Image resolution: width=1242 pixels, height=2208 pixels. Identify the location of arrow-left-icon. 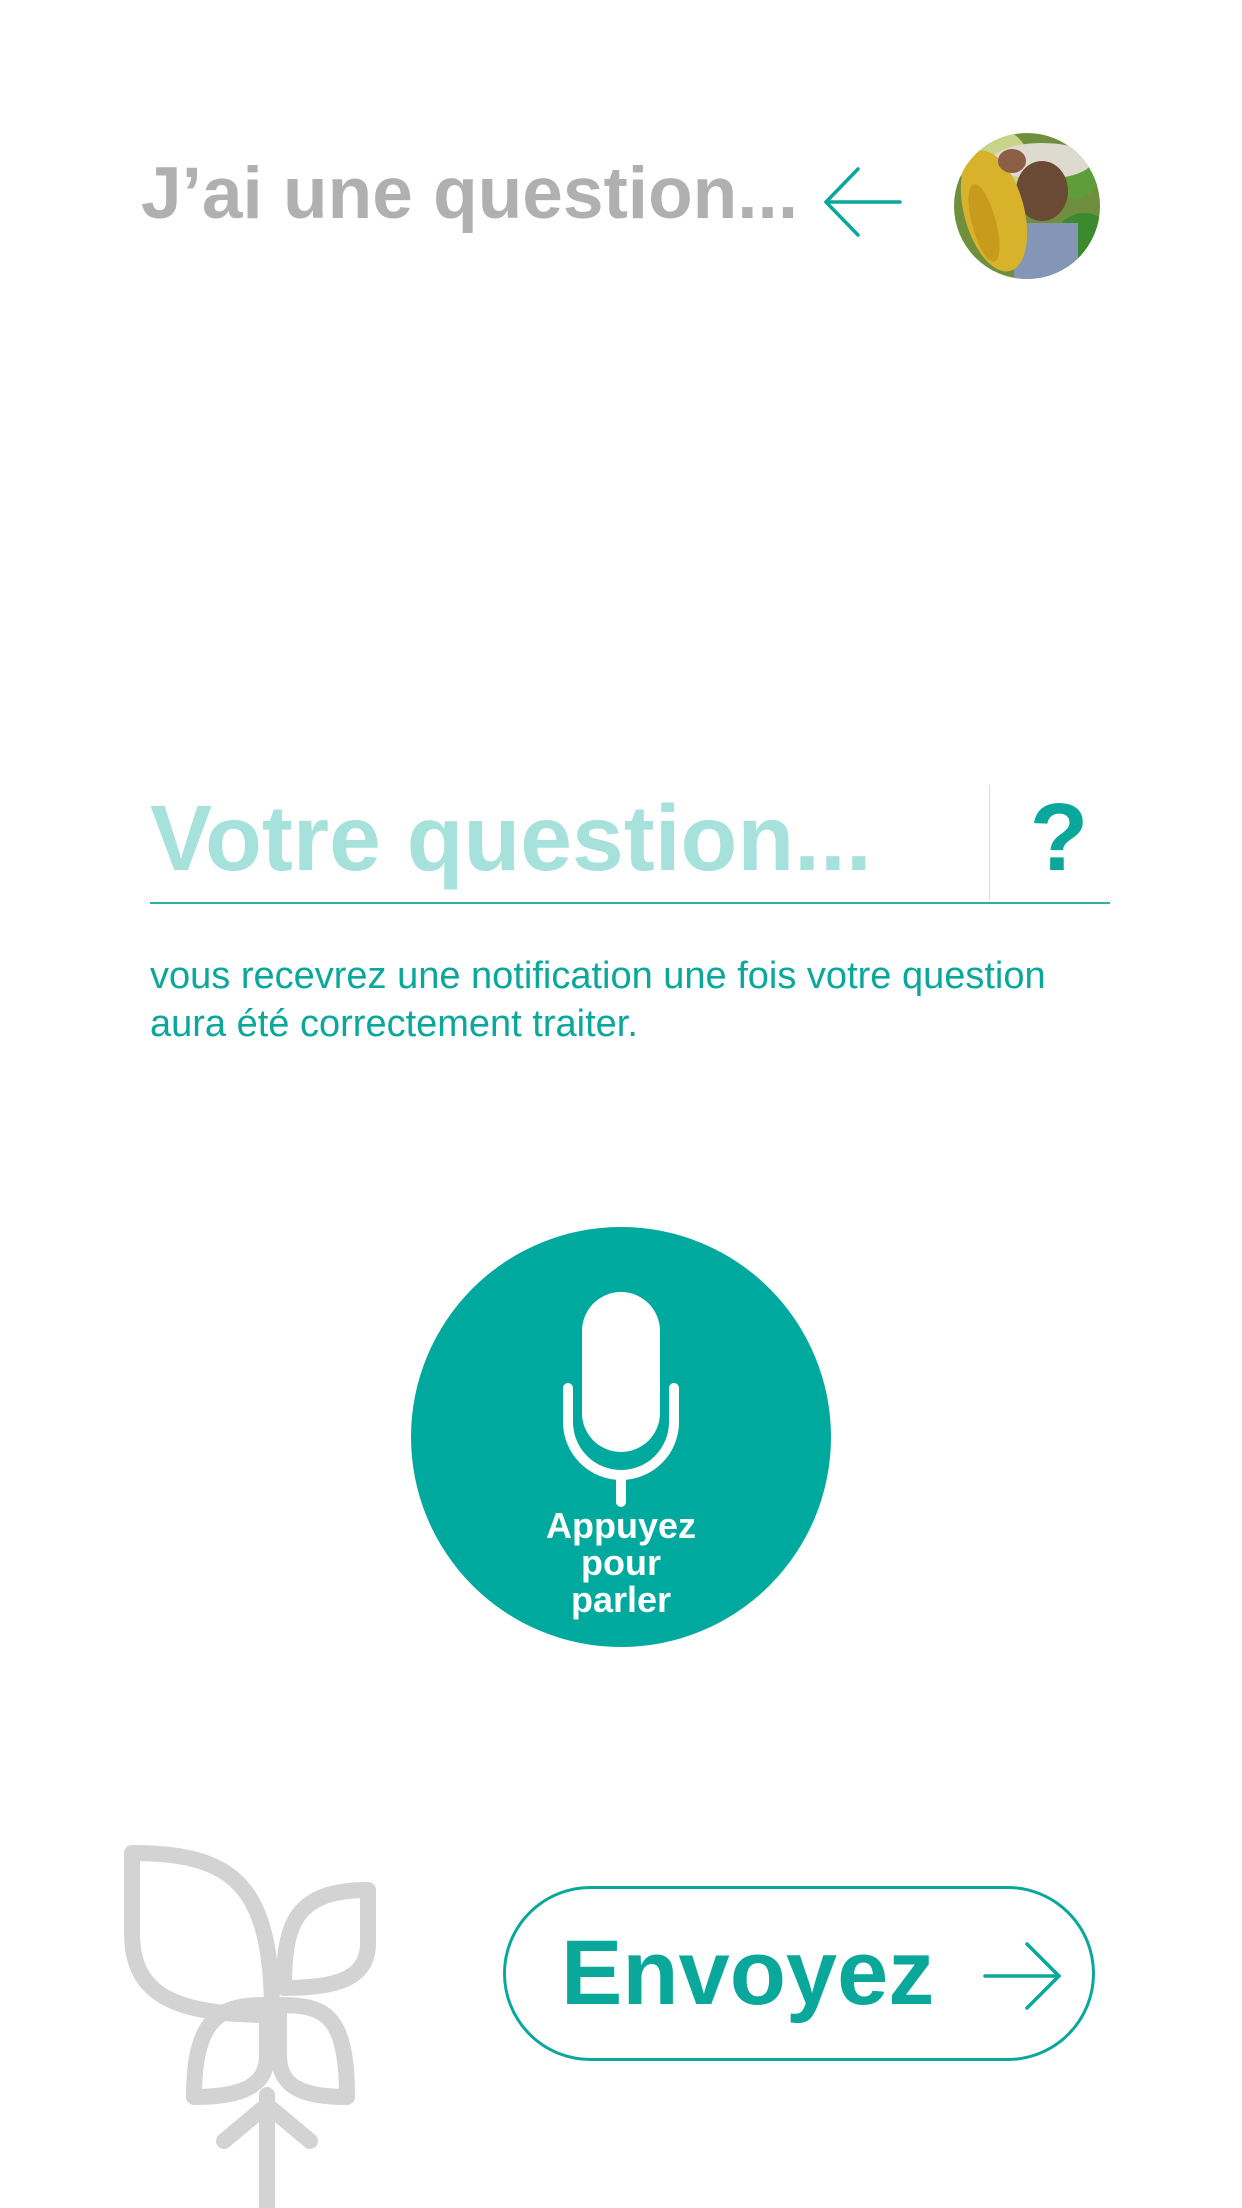
(863, 202).